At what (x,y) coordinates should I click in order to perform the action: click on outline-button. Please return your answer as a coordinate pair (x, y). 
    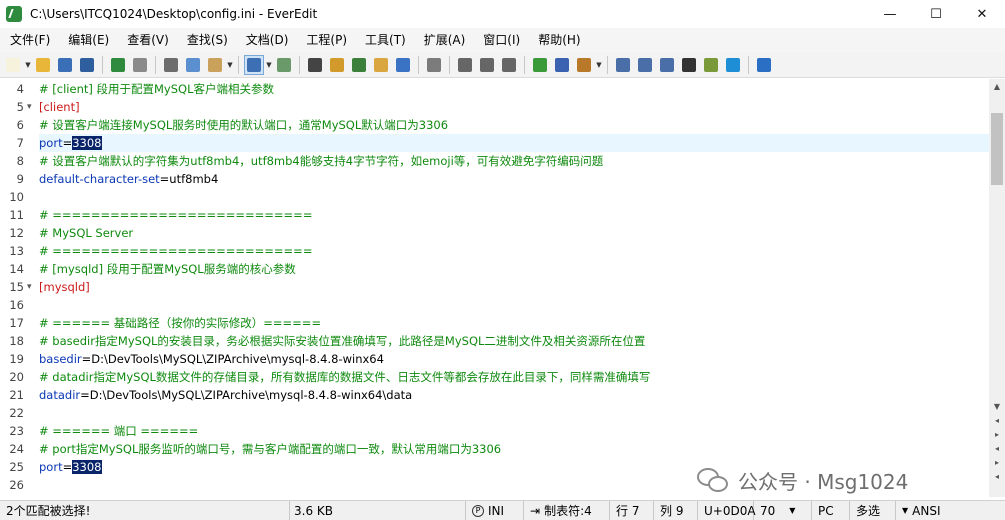
    Looking at the image, I should click on (645, 65).